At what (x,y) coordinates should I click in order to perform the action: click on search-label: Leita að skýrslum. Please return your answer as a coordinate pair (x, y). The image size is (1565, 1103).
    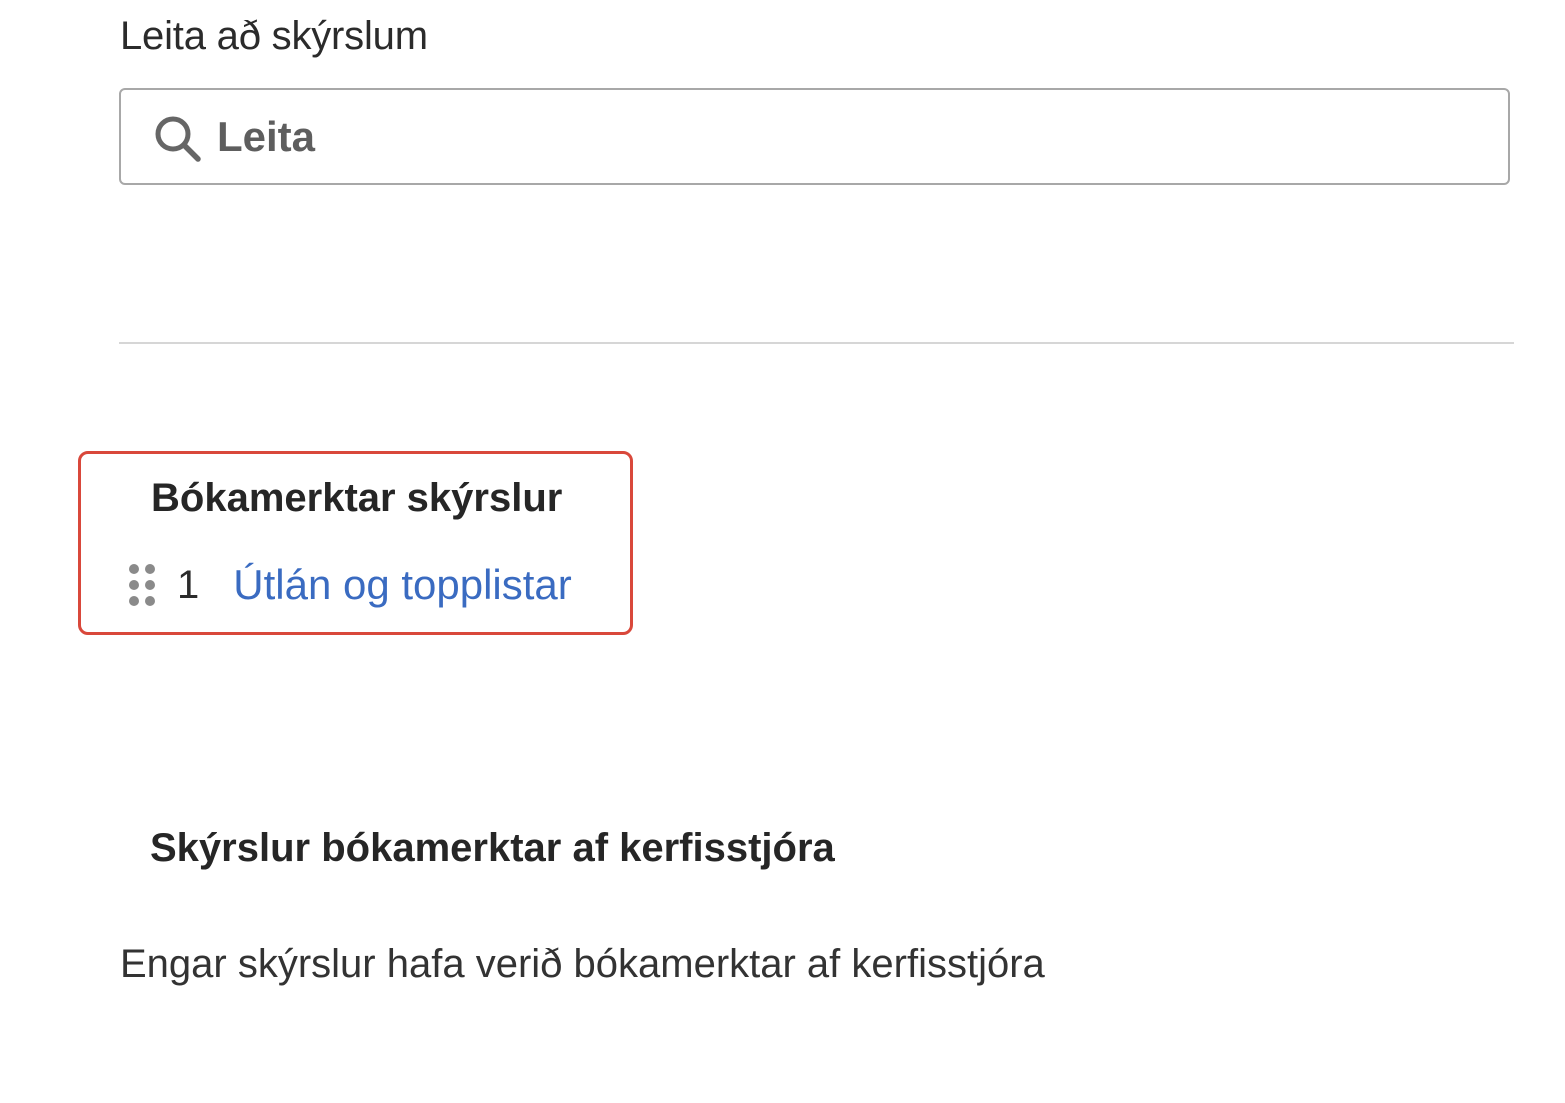
    Looking at the image, I should click on (274, 36).